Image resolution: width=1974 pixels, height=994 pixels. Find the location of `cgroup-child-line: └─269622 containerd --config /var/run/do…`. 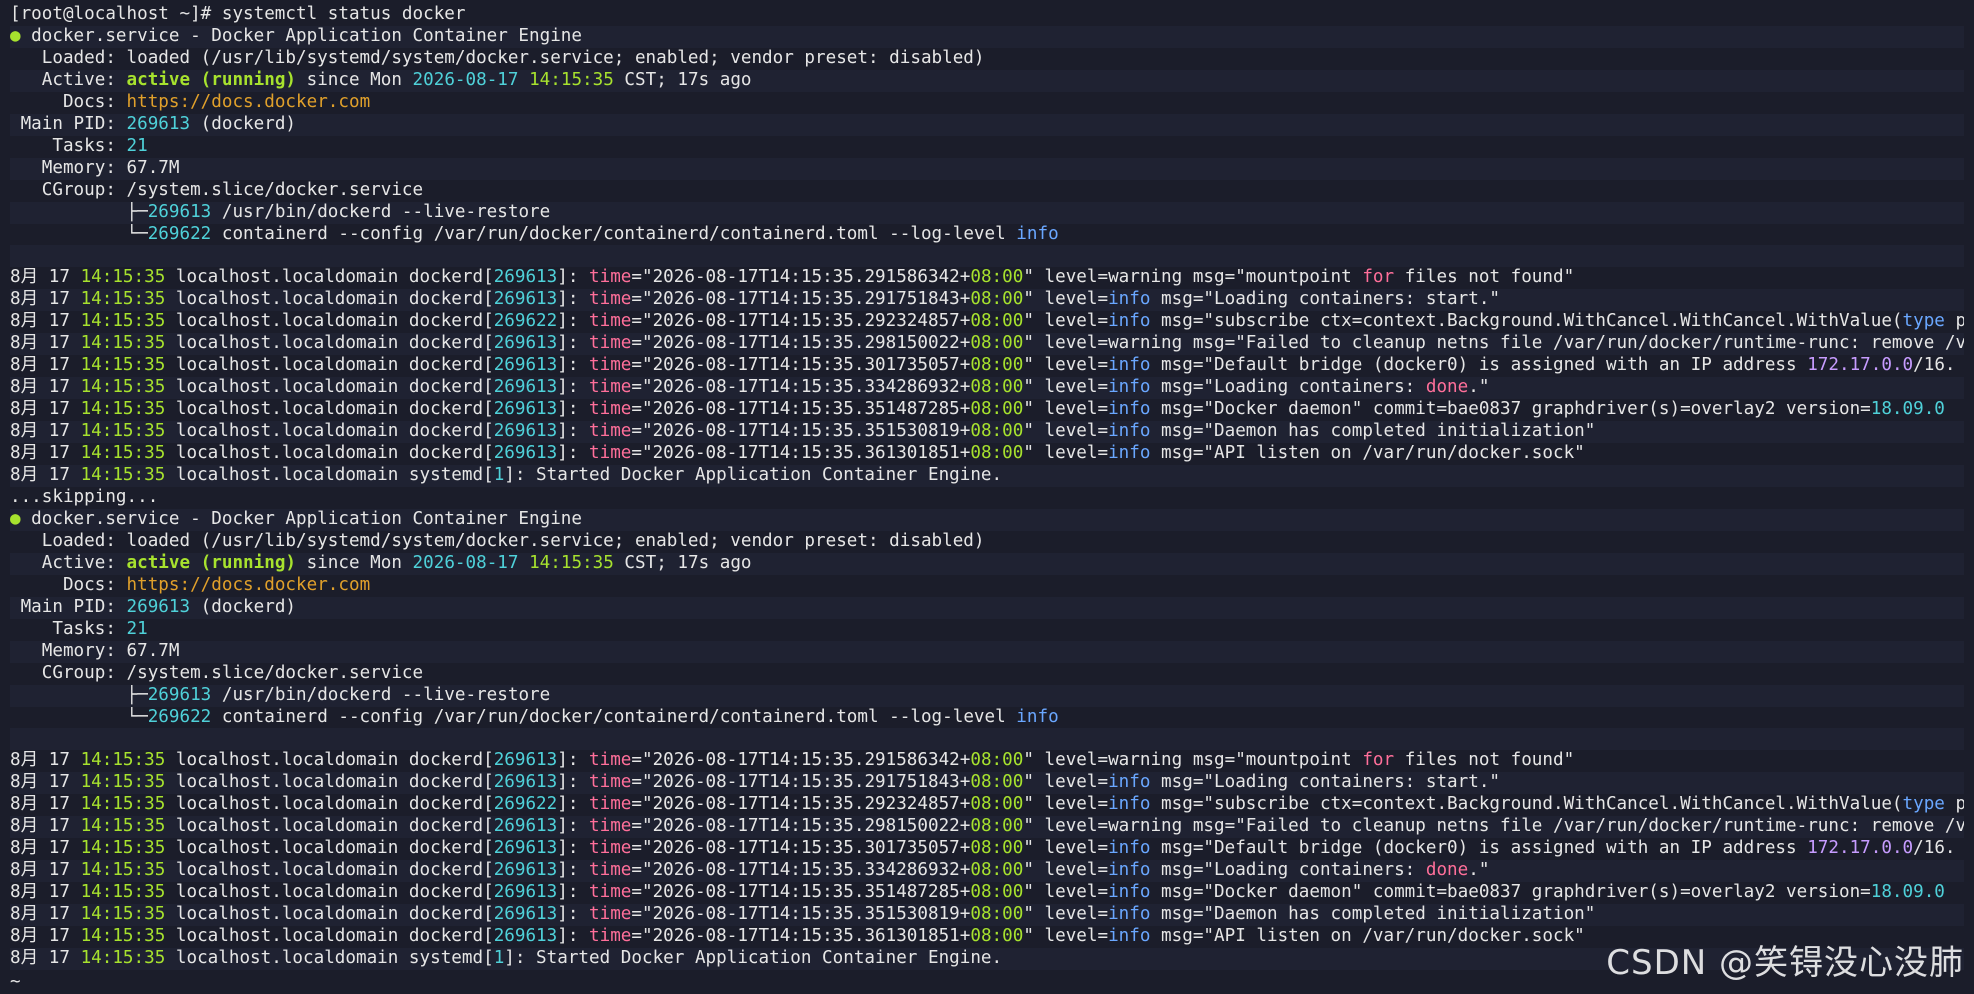

cgroup-child-line: └─269622 containerd --config /var/run/do… is located at coordinates (987, 717).